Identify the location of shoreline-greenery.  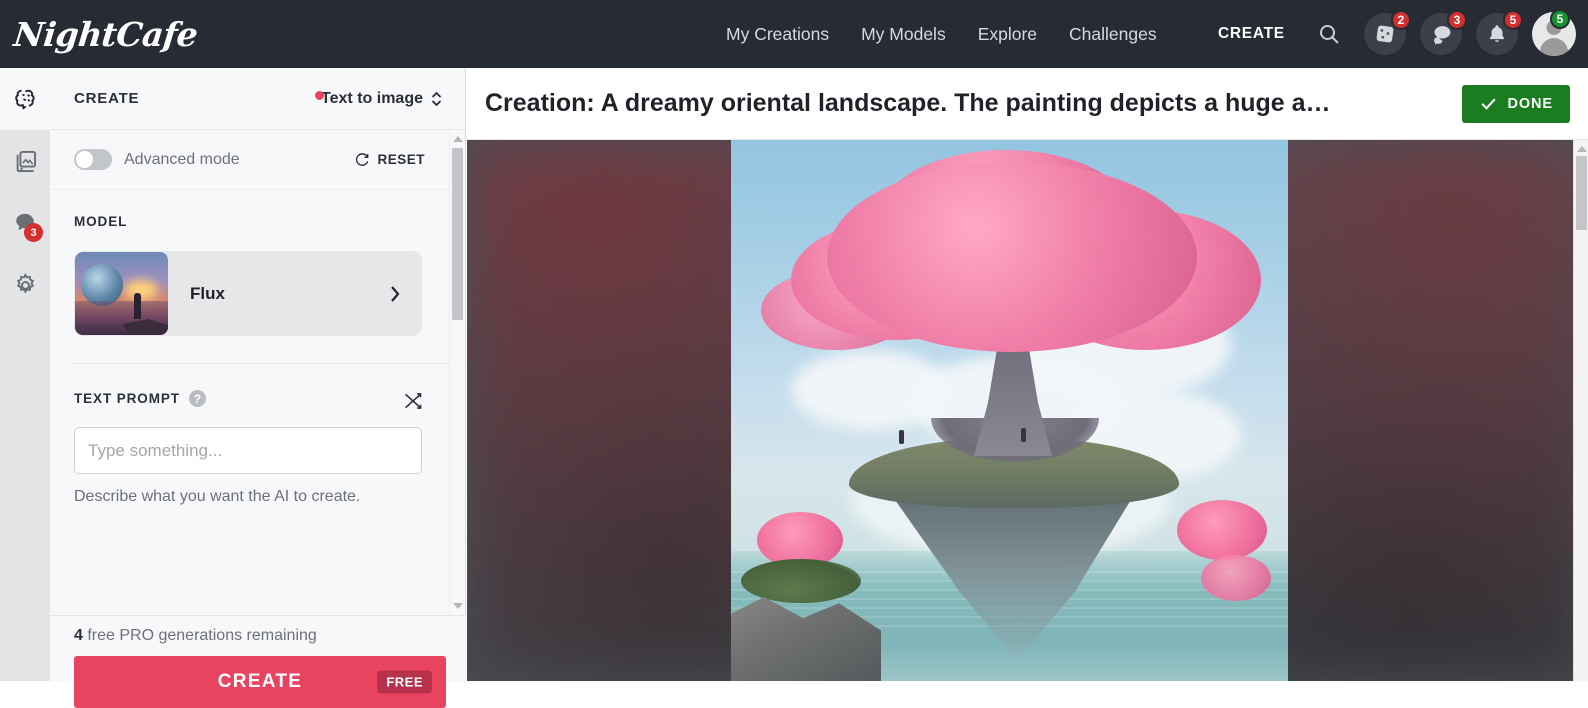
(801, 581).